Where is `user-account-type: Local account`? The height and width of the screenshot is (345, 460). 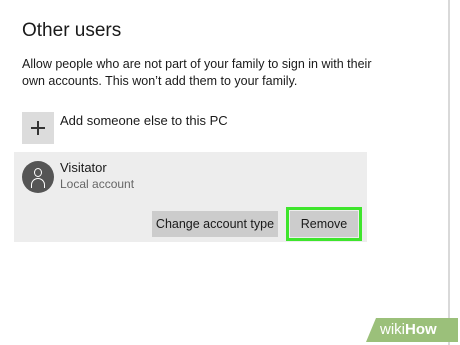
user-account-type: Local account is located at coordinates (97, 184).